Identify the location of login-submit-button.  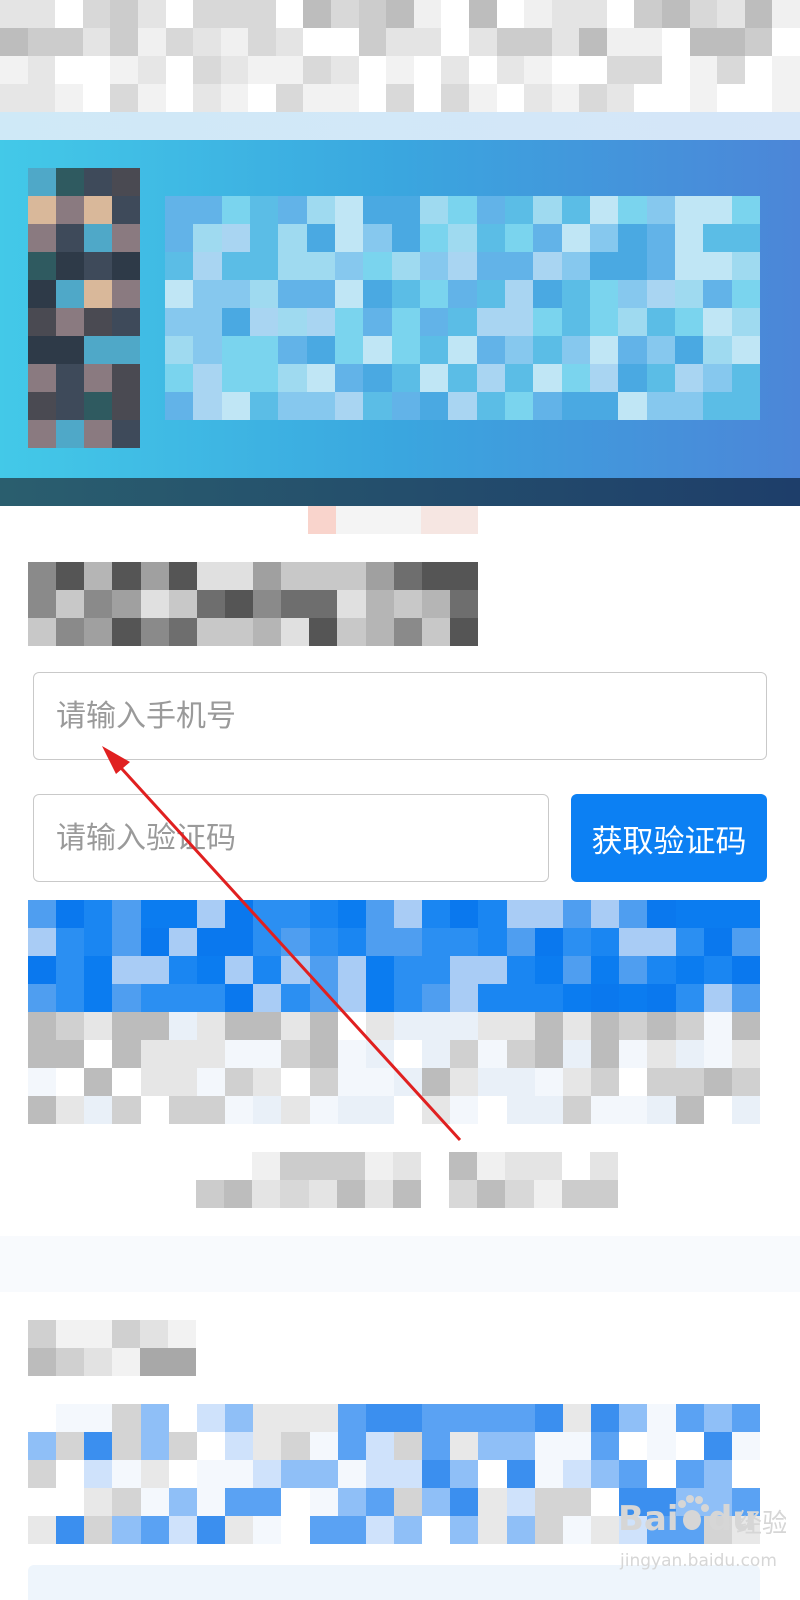
(394, 956).